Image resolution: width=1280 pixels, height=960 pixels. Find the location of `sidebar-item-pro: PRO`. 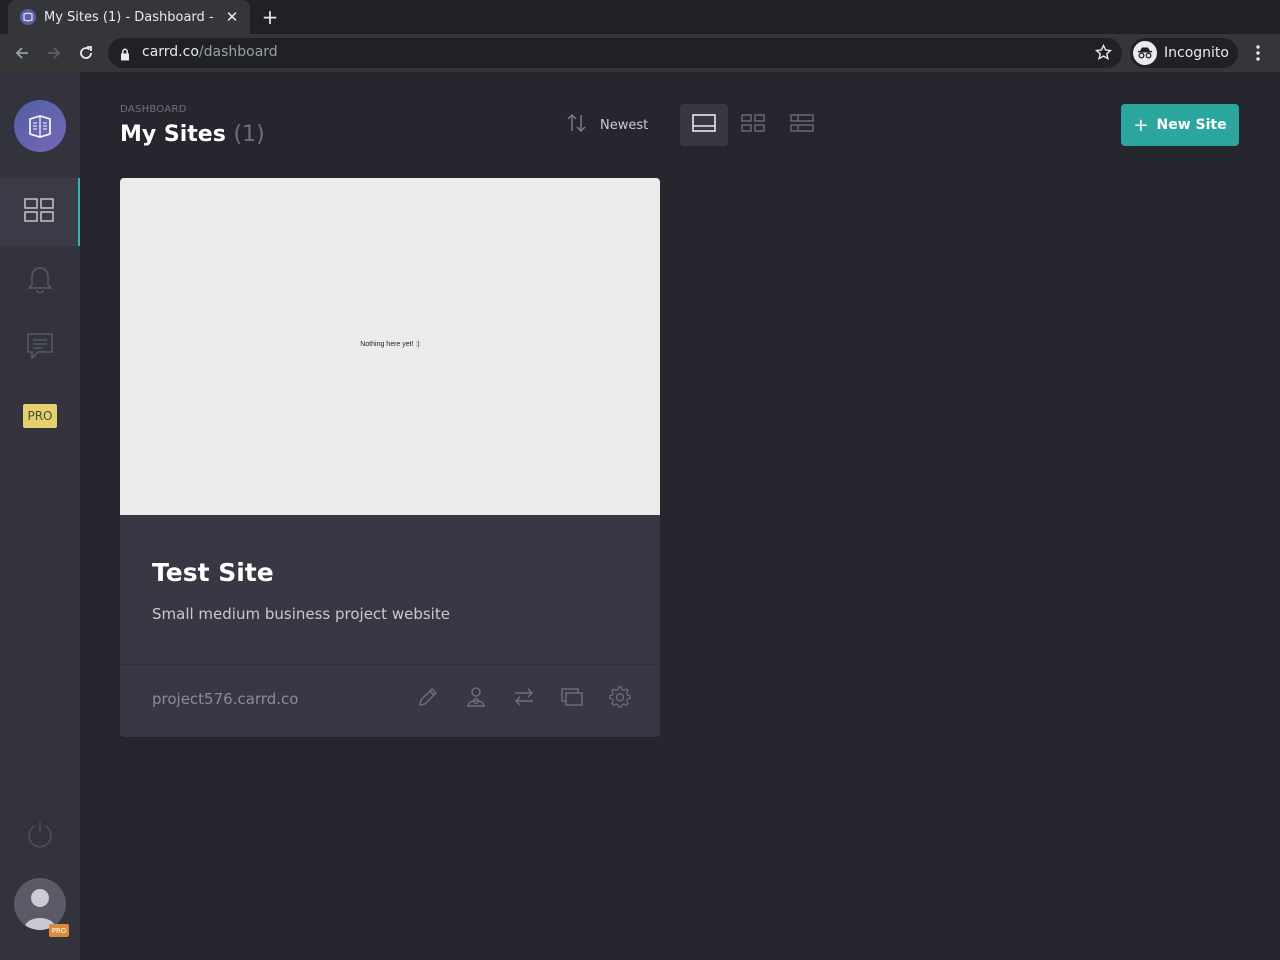

sidebar-item-pro: PRO is located at coordinates (40, 416).